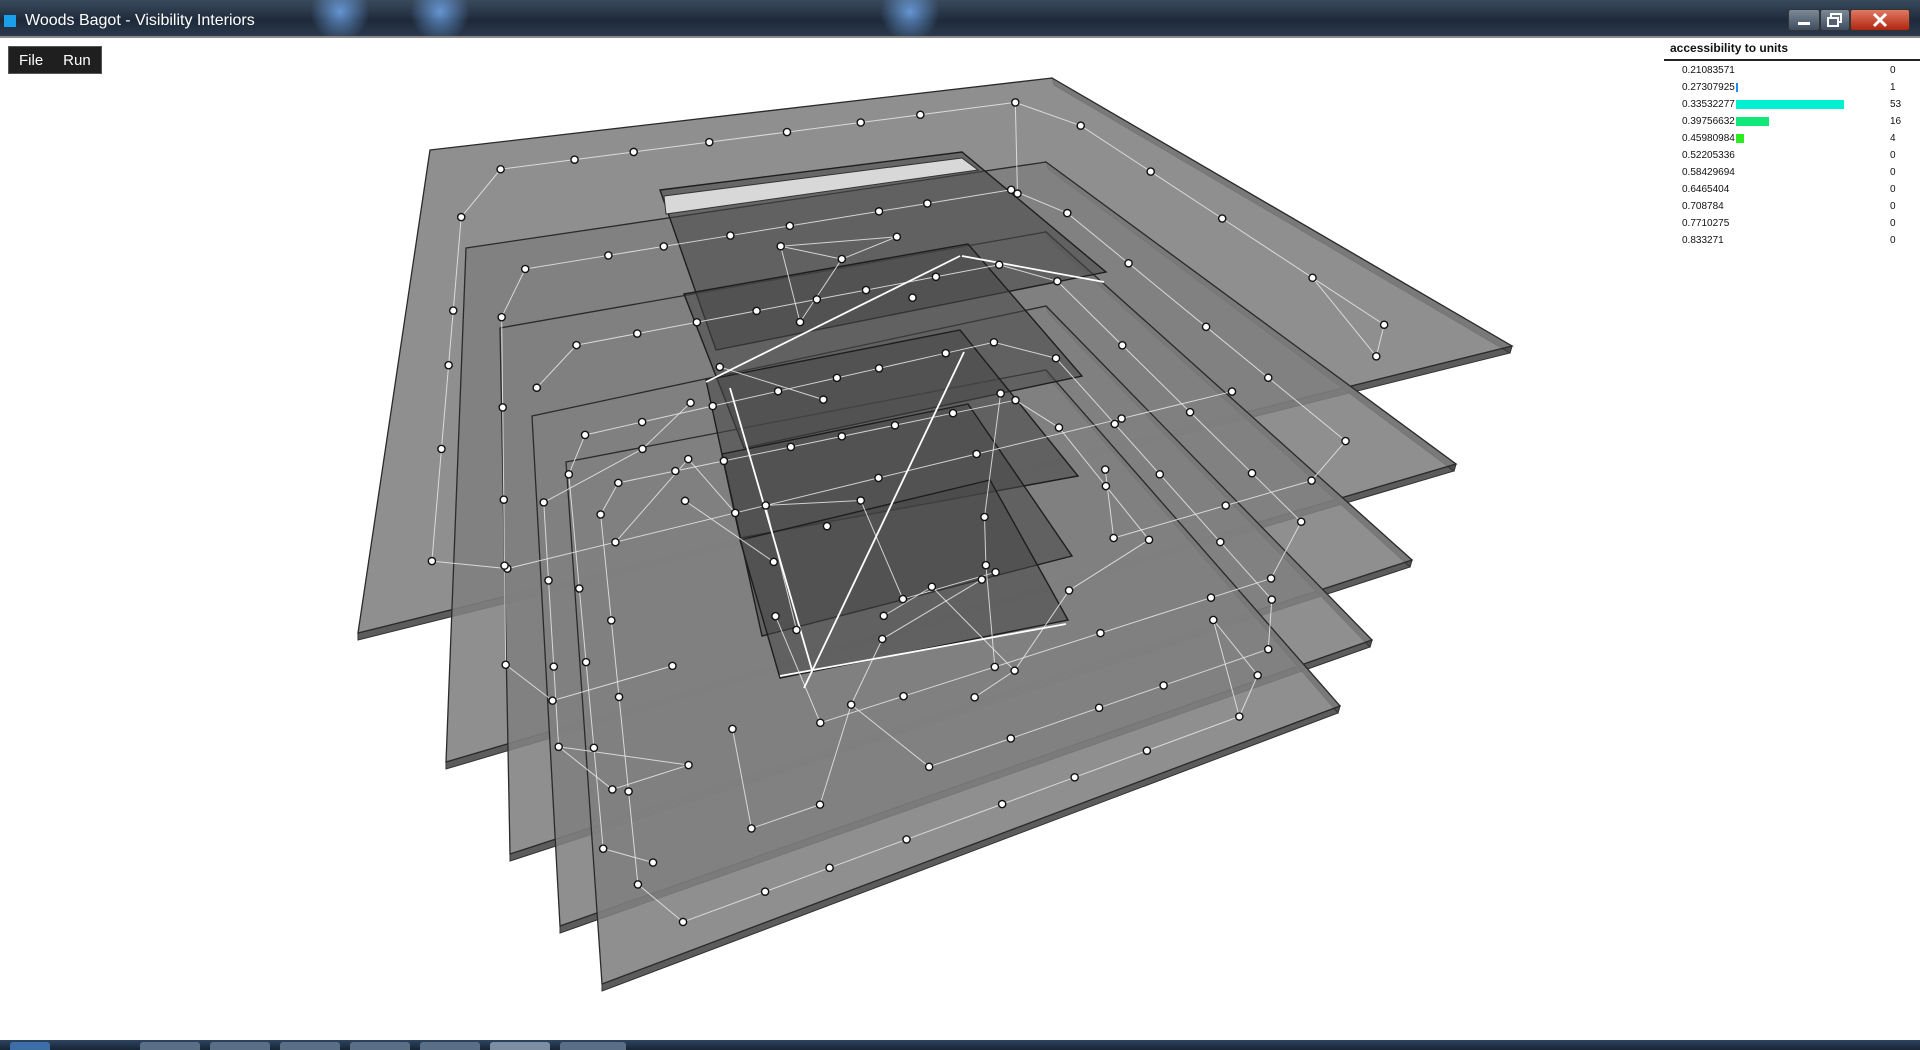 This screenshot has height=1050, width=1920. I want to click on menu-run: Run, so click(77, 60).